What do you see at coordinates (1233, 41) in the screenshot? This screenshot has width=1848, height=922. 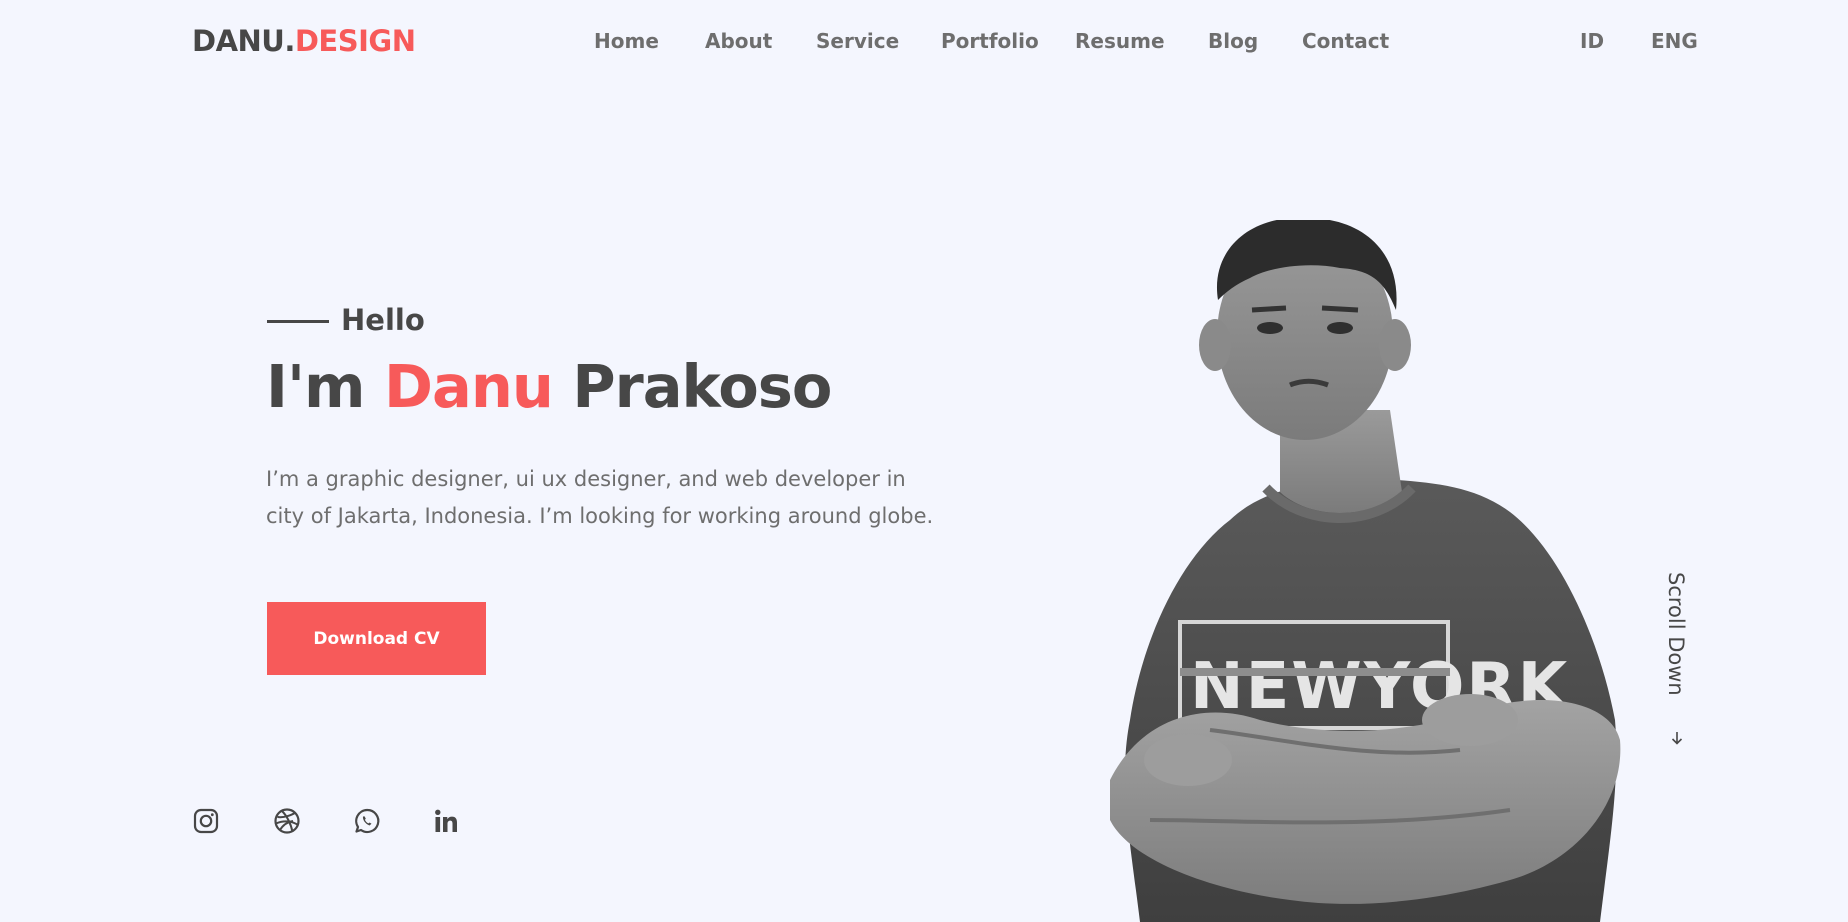 I see `nav-blog: Blog` at bounding box center [1233, 41].